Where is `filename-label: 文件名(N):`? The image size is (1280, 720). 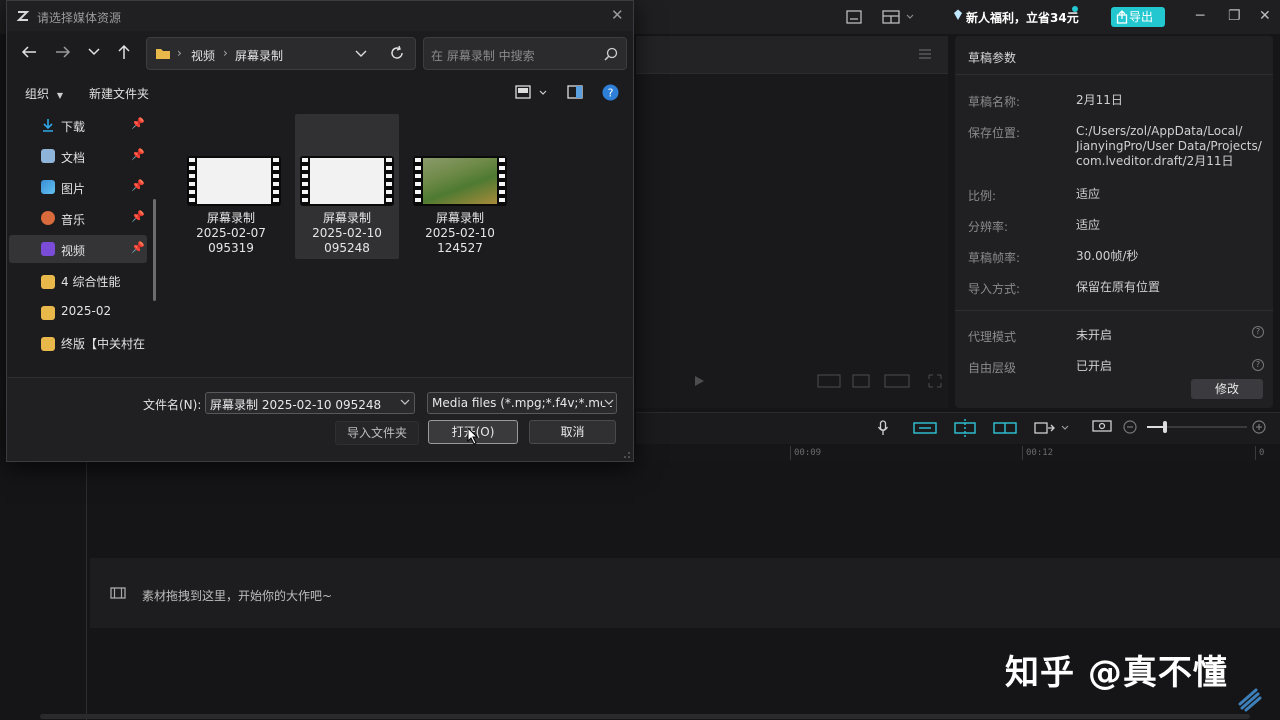 filename-label: 文件名(N): is located at coordinates (172, 405).